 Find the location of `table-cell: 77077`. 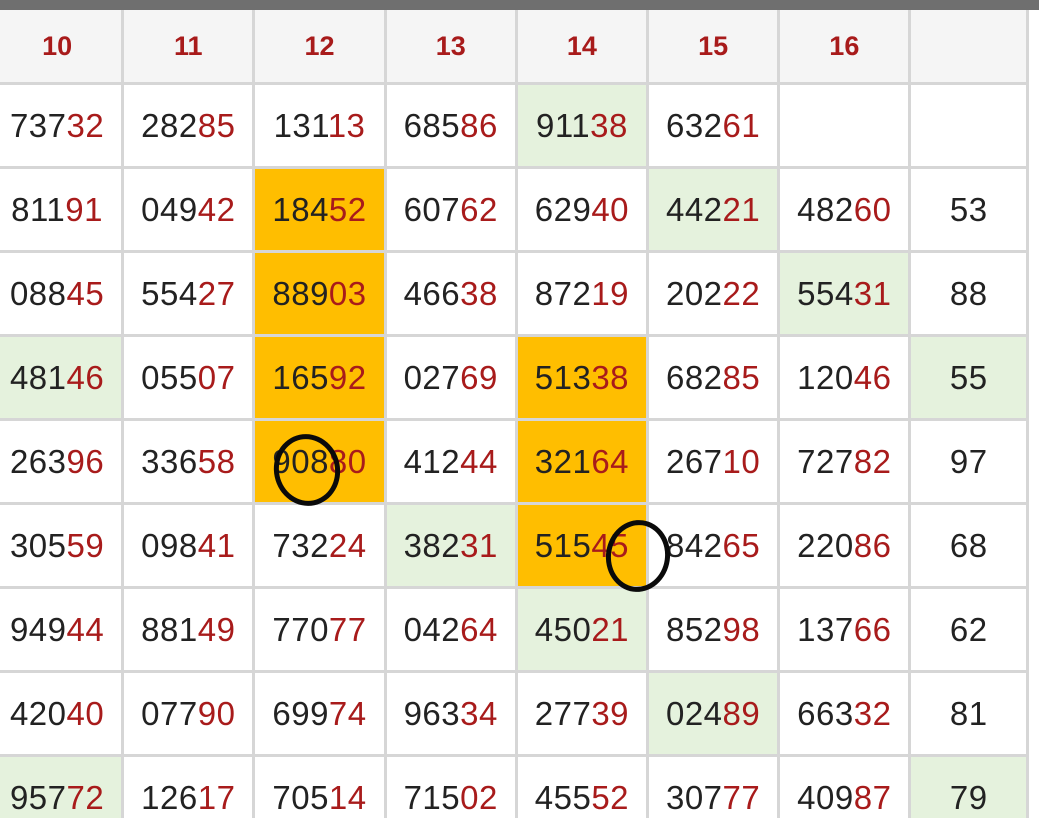

table-cell: 77077 is located at coordinates (319, 629).